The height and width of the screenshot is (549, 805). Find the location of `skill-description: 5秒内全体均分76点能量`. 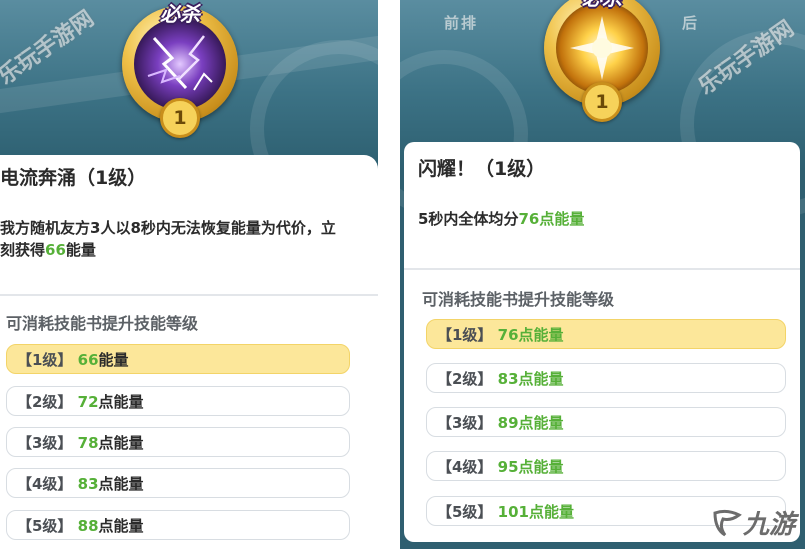

skill-description: 5秒内全体均分76点能量 is located at coordinates (501, 219).